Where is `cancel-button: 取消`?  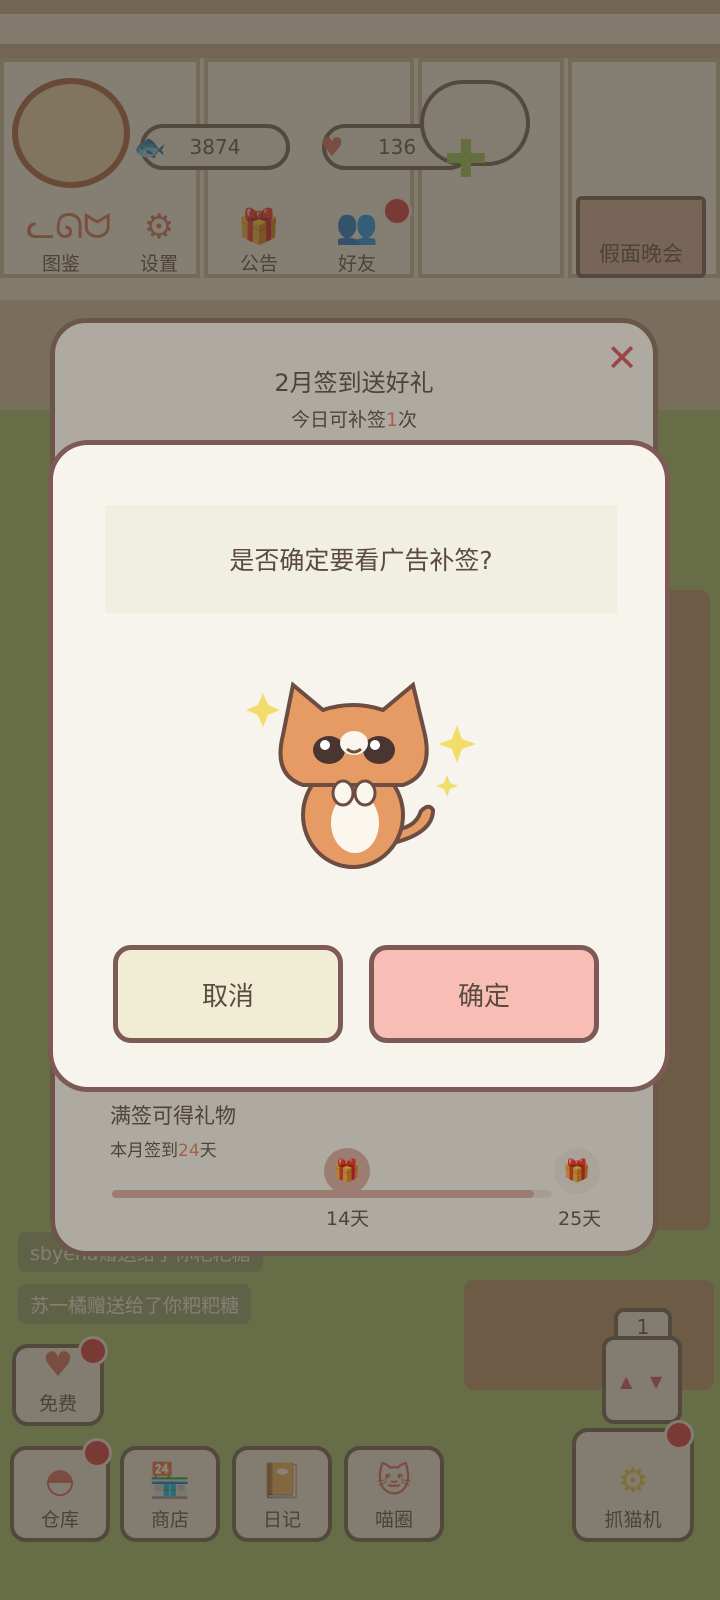 cancel-button: 取消 is located at coordinates (228, 994).